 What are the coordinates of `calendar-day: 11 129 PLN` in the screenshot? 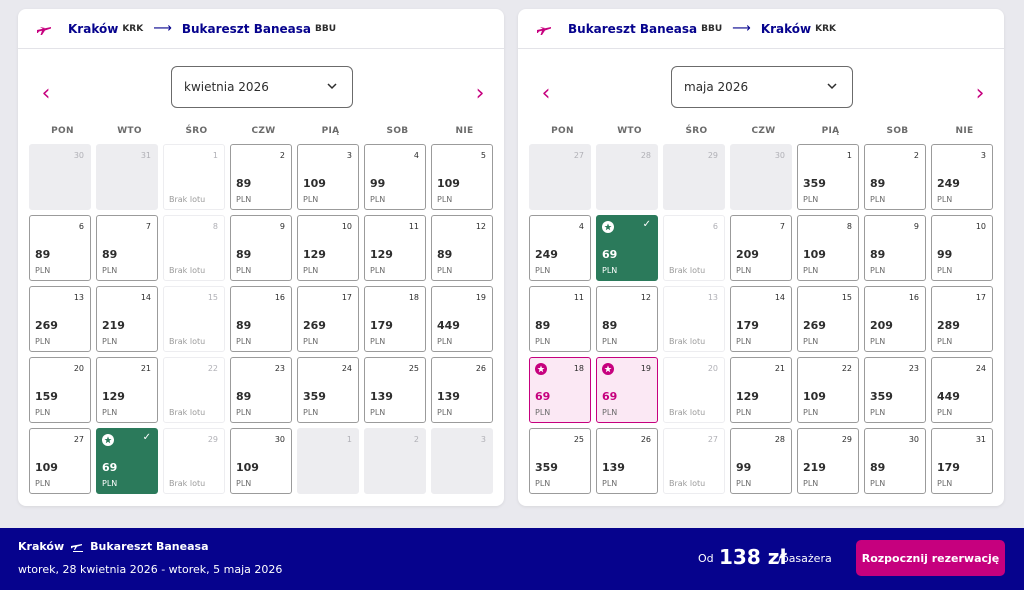 It's located at (395, 248).